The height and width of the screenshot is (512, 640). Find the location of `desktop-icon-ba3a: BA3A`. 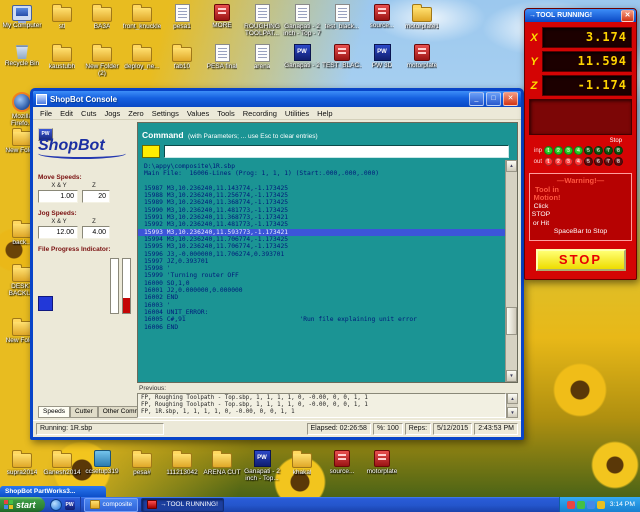

desktop-icon-ba3a: BA3A is located at coordinates (102, 20).